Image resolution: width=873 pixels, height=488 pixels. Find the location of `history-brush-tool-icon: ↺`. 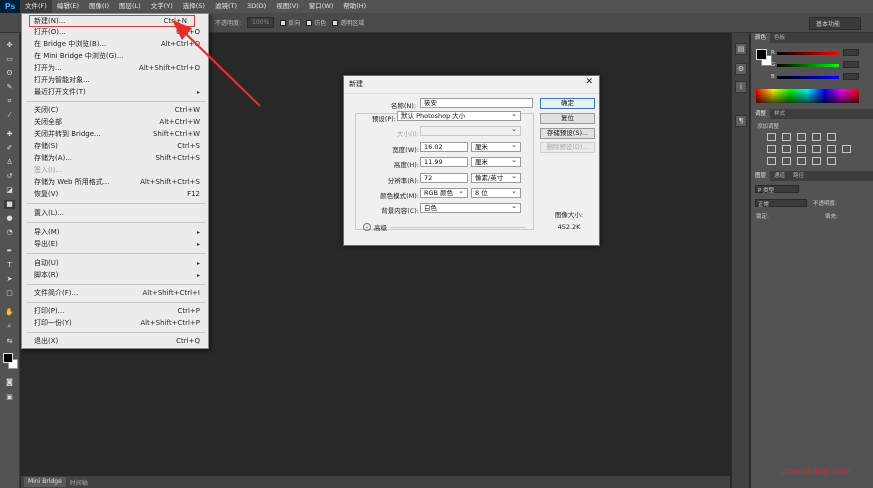

history-brush-tool-icon: ↺ is located at coordinates (9, 176).